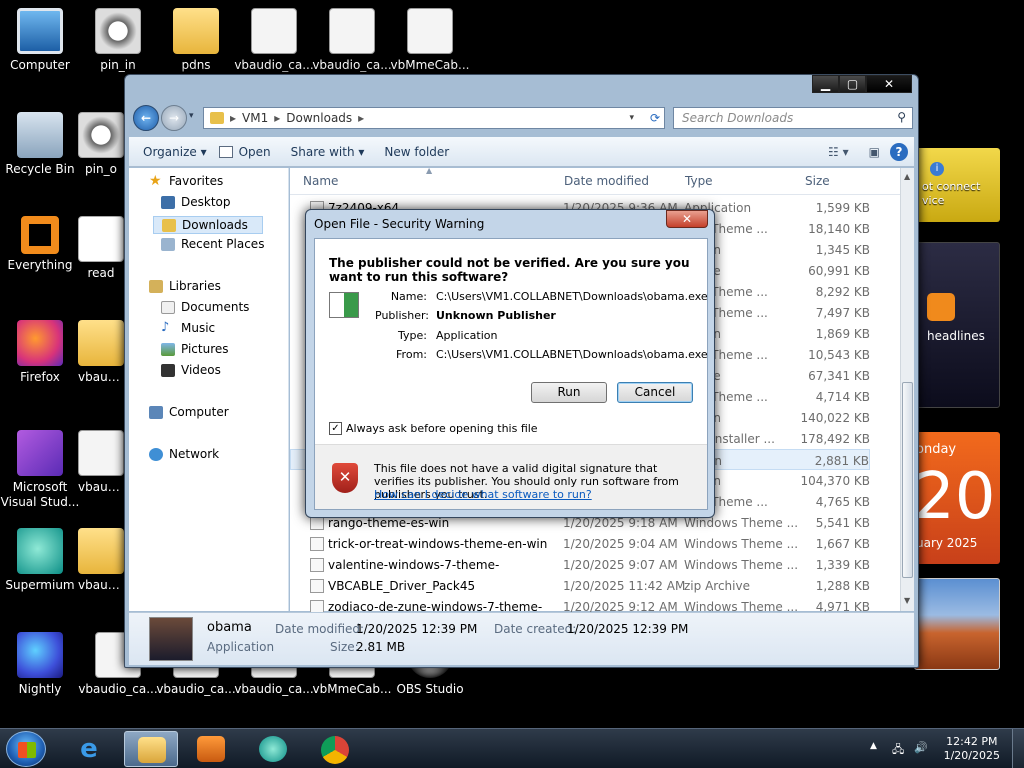 The image size is (1024, 768). Describe the element at coordinates (687, 219) in the screenshot. I see `dialog-close-button: ✕` at that location.